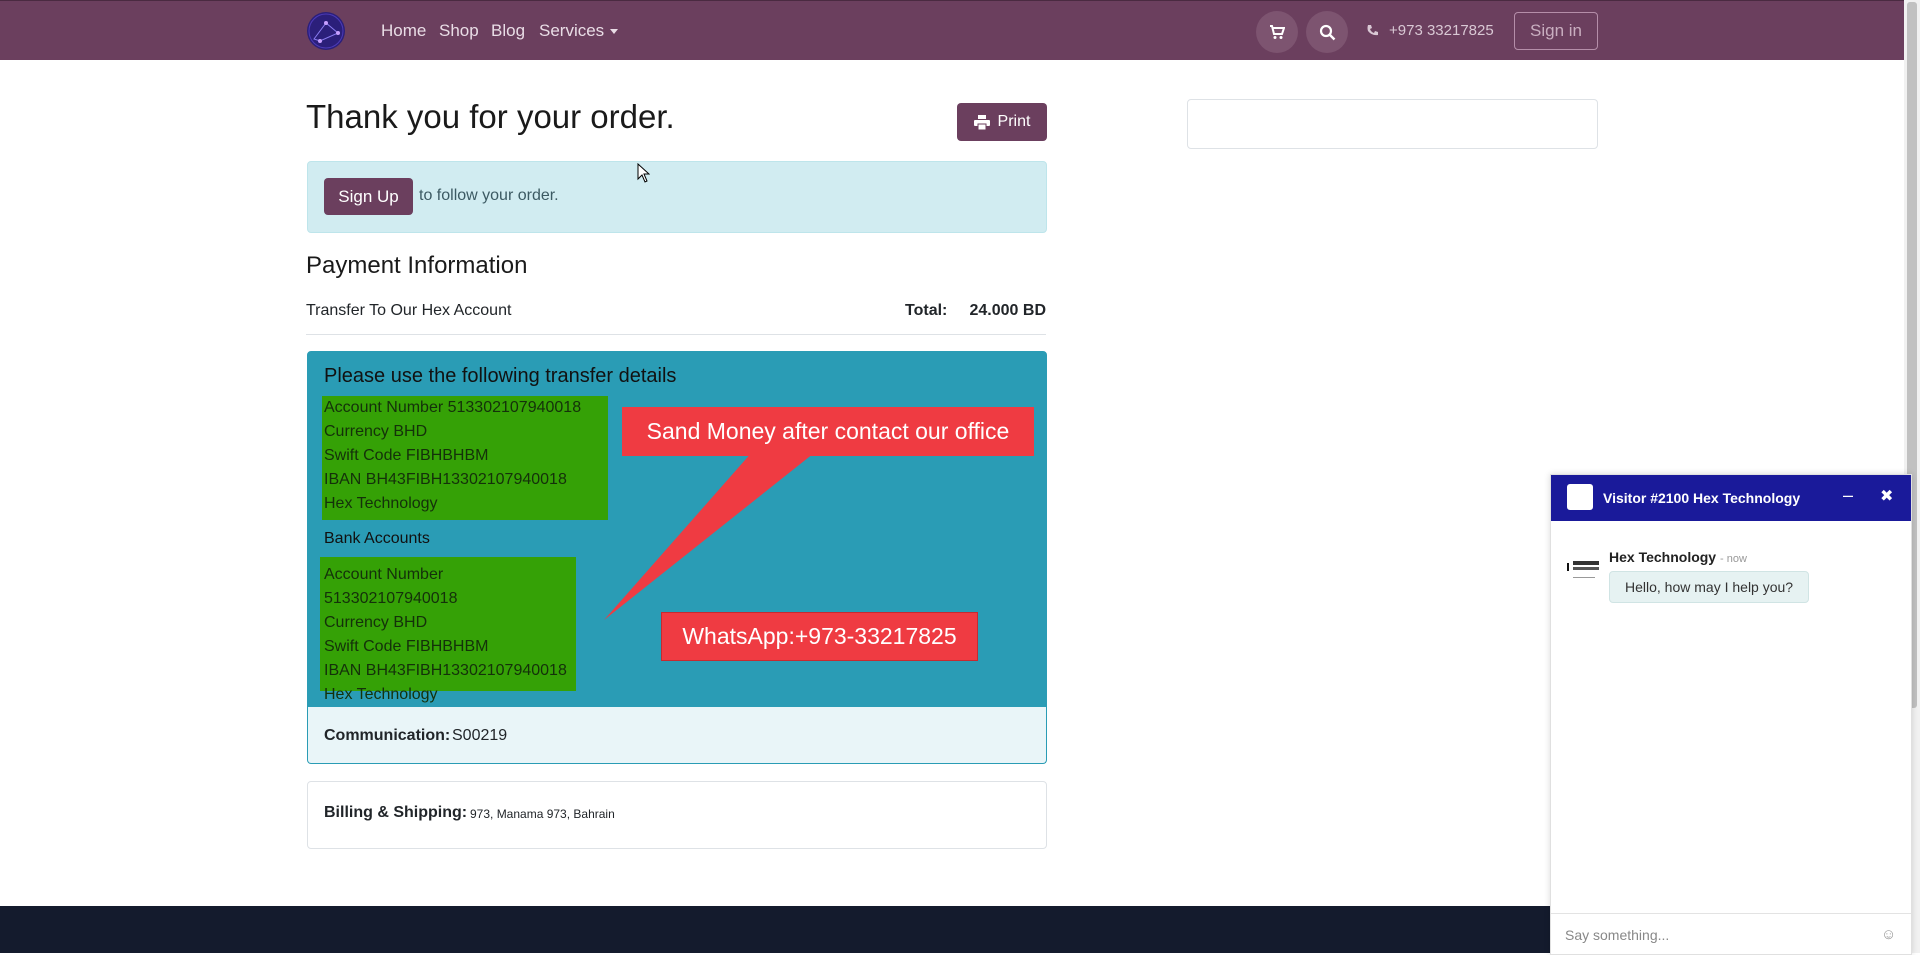 Image resolution: width=1920 pixels, height=955 pixels. I want to click on page-title: Thank you for your order., so click(490, 116).